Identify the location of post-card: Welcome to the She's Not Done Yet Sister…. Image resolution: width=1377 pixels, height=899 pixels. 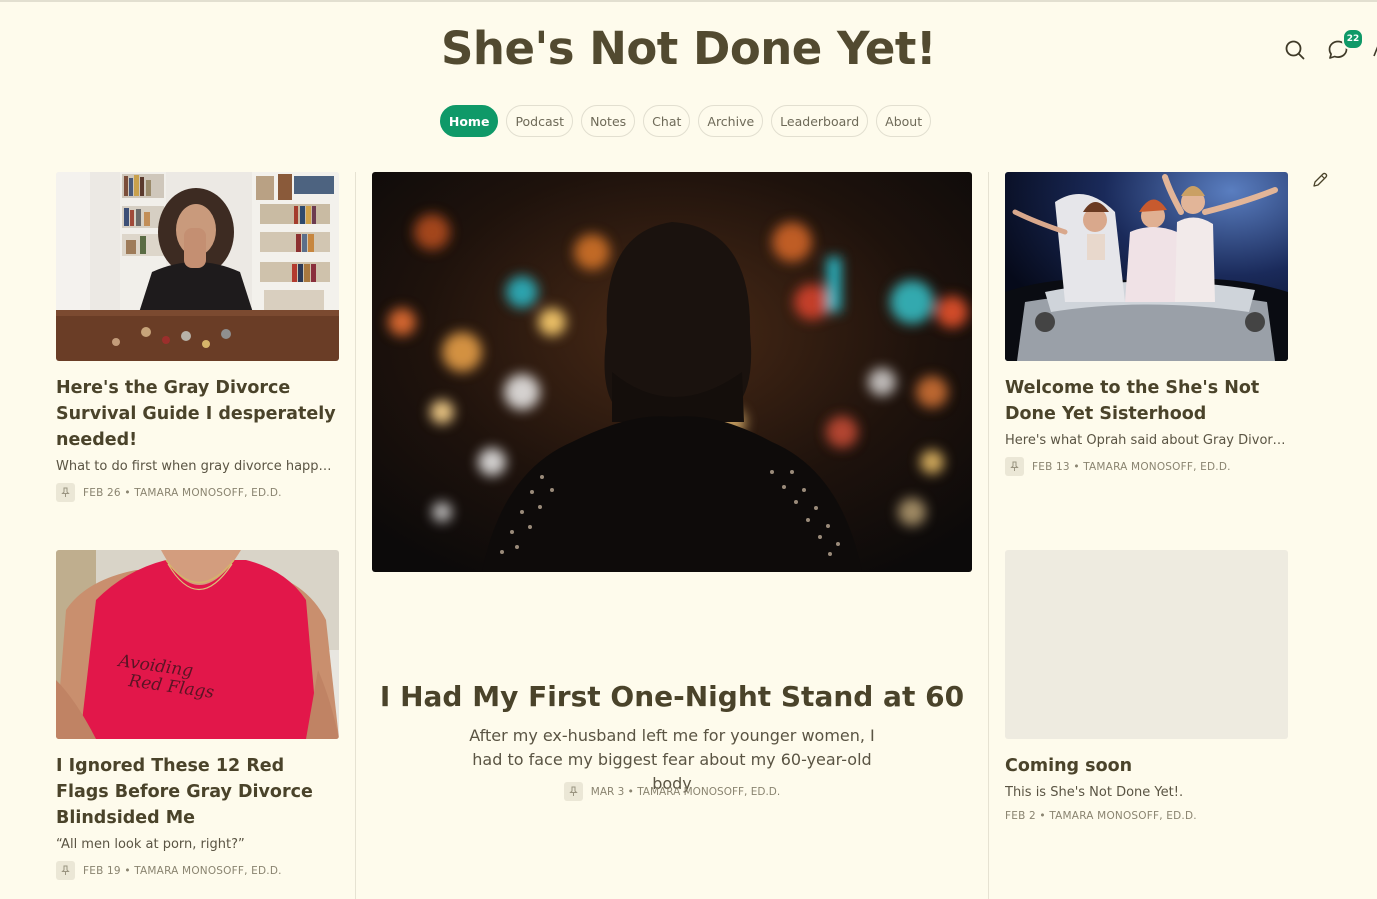
(1146, 324).